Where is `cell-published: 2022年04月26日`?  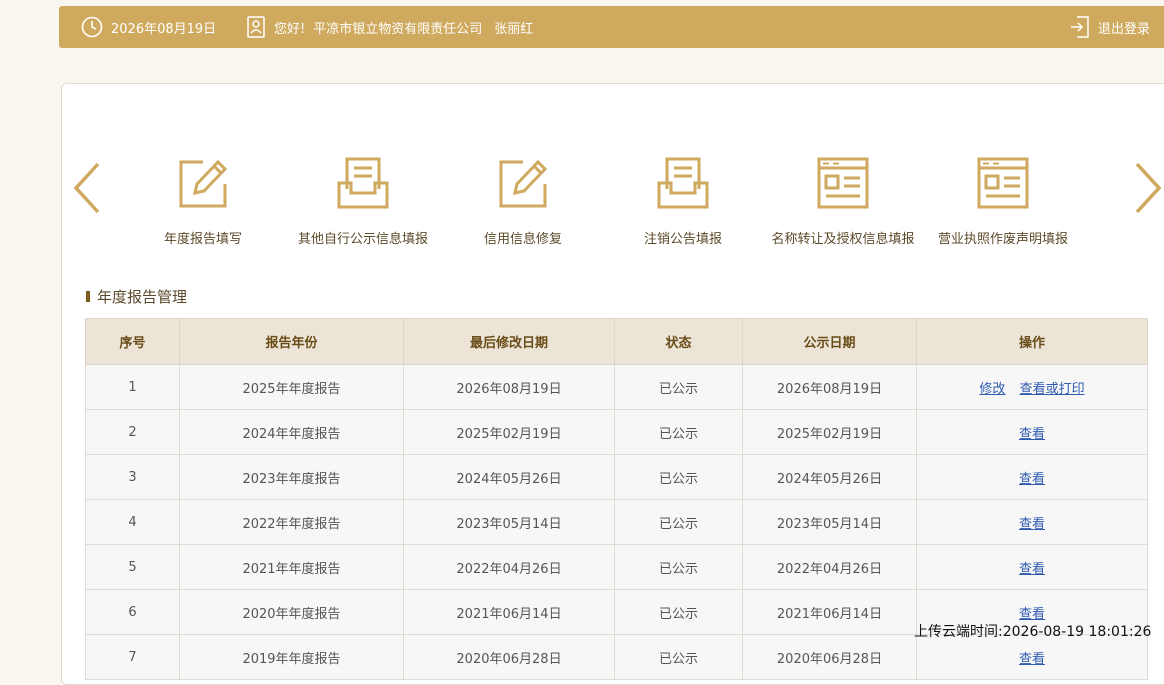 cell-published: 2022年04月26日 is located at coordinates (829, 567).